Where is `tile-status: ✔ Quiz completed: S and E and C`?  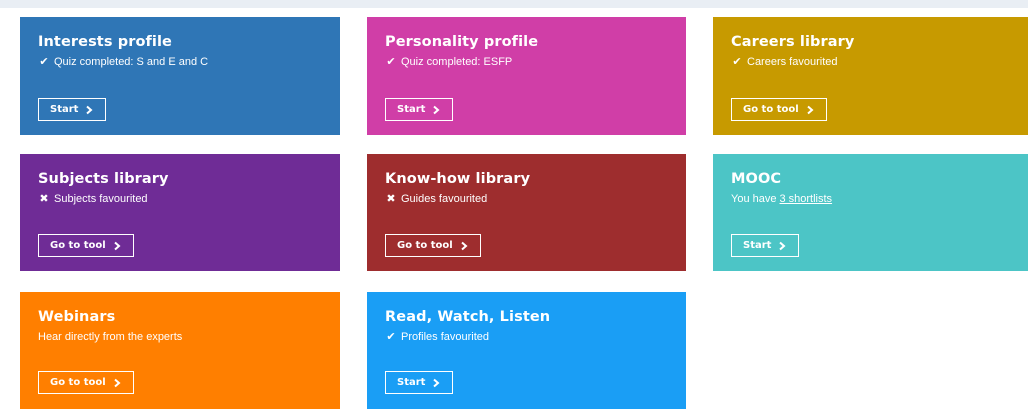 tile-status: ✔ Quiz completed: S and E and C is located at coordinates (180, 62).